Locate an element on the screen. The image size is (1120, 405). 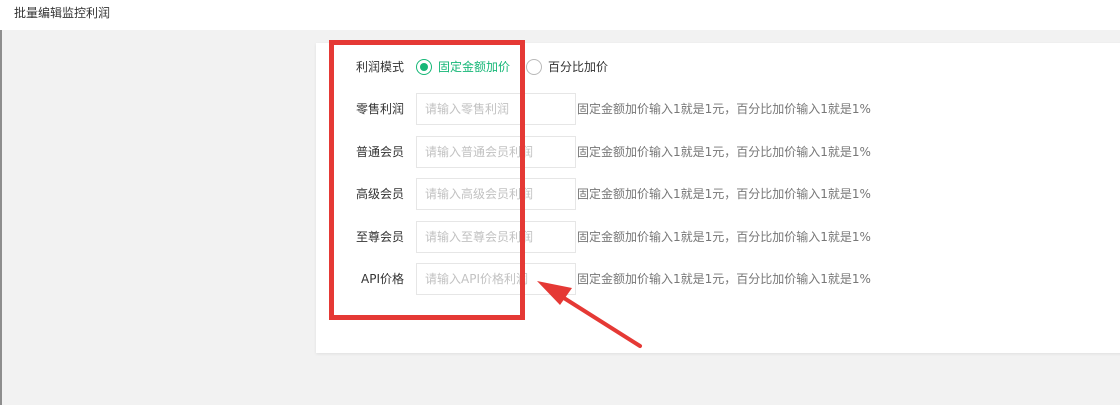
row-api-price: API价格 固定金额加价输入1就是1元，百分比加价输入1就是1% is located at coordinates (716, 279).